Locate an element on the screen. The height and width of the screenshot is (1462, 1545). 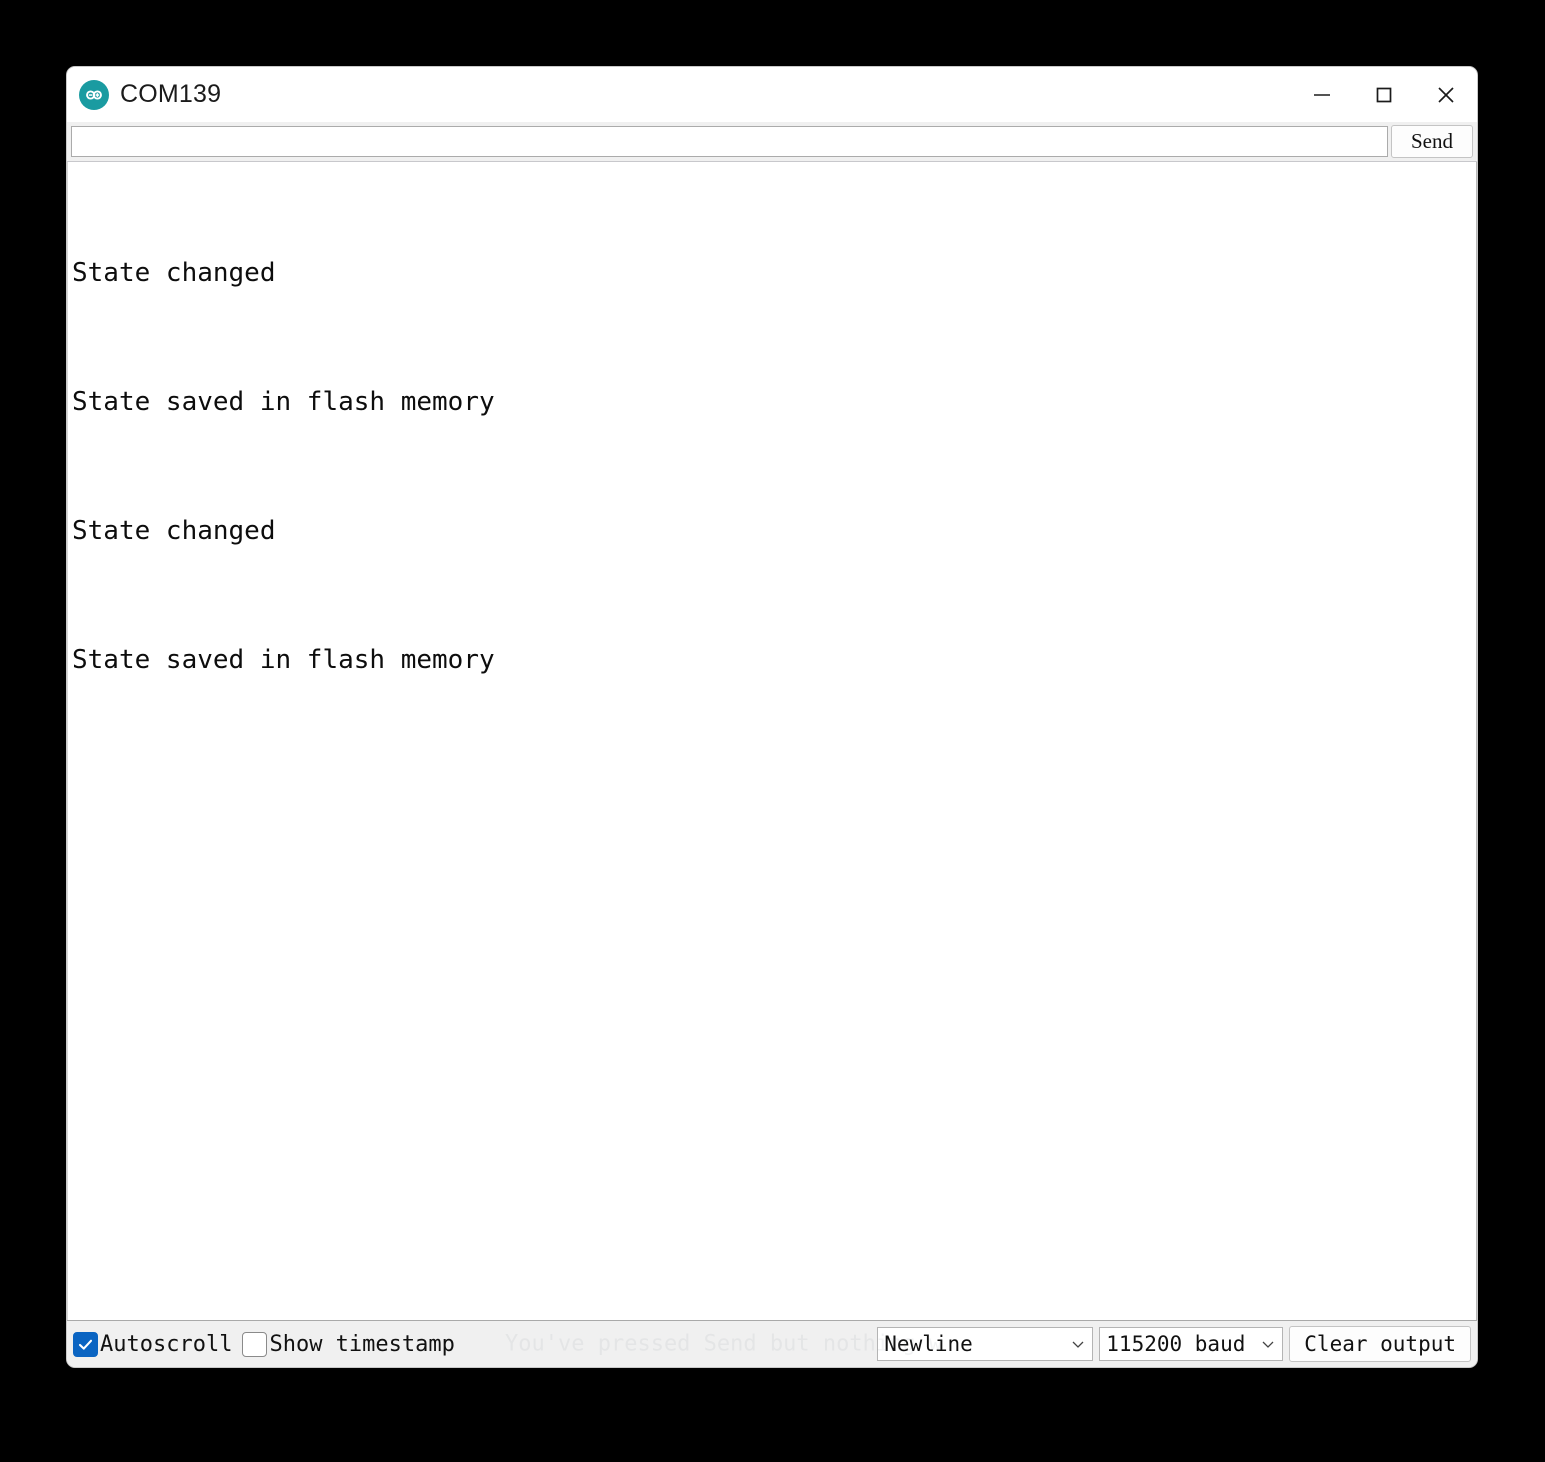
minimize-icon is located at coordinates (1322, 94).